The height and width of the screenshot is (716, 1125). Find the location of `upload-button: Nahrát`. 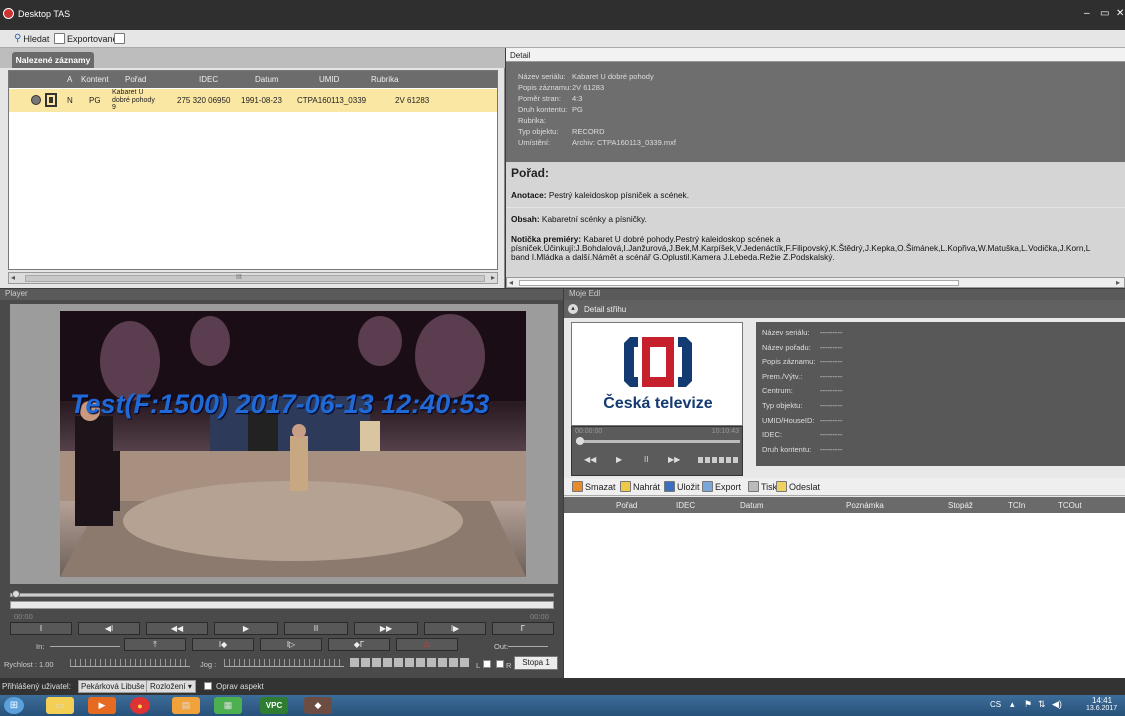

upload-button: Nahrát is located at coordinates (640, 486).